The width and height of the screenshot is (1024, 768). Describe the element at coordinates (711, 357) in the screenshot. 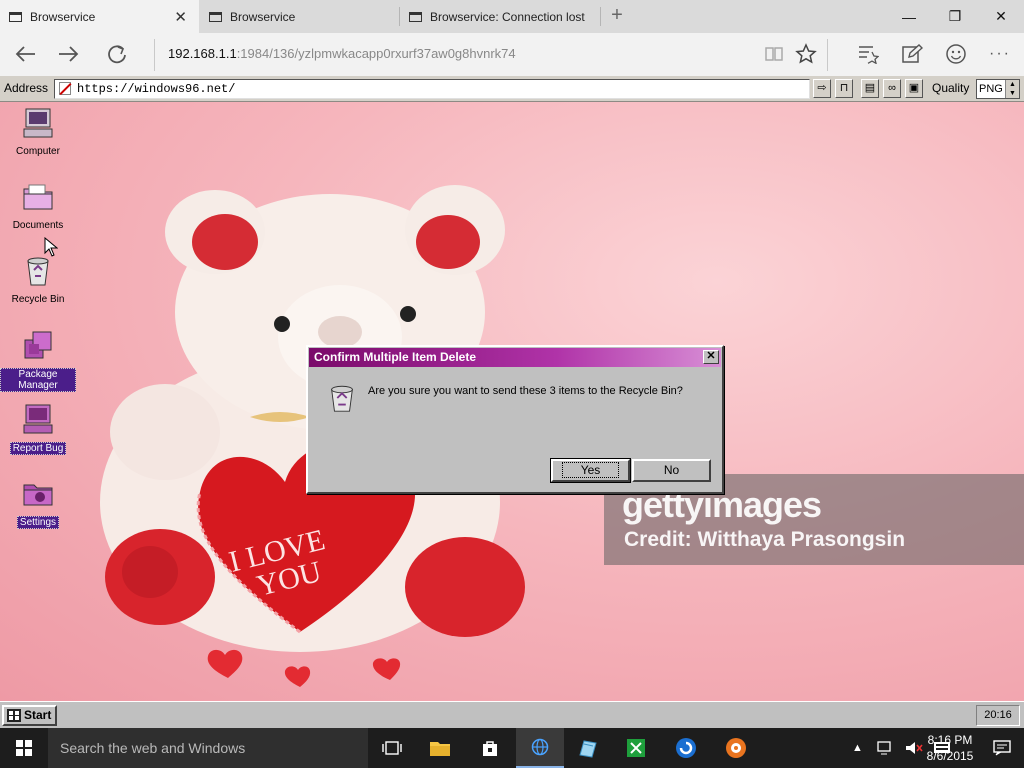

I see `dialog-close-button: ✕` at that location.